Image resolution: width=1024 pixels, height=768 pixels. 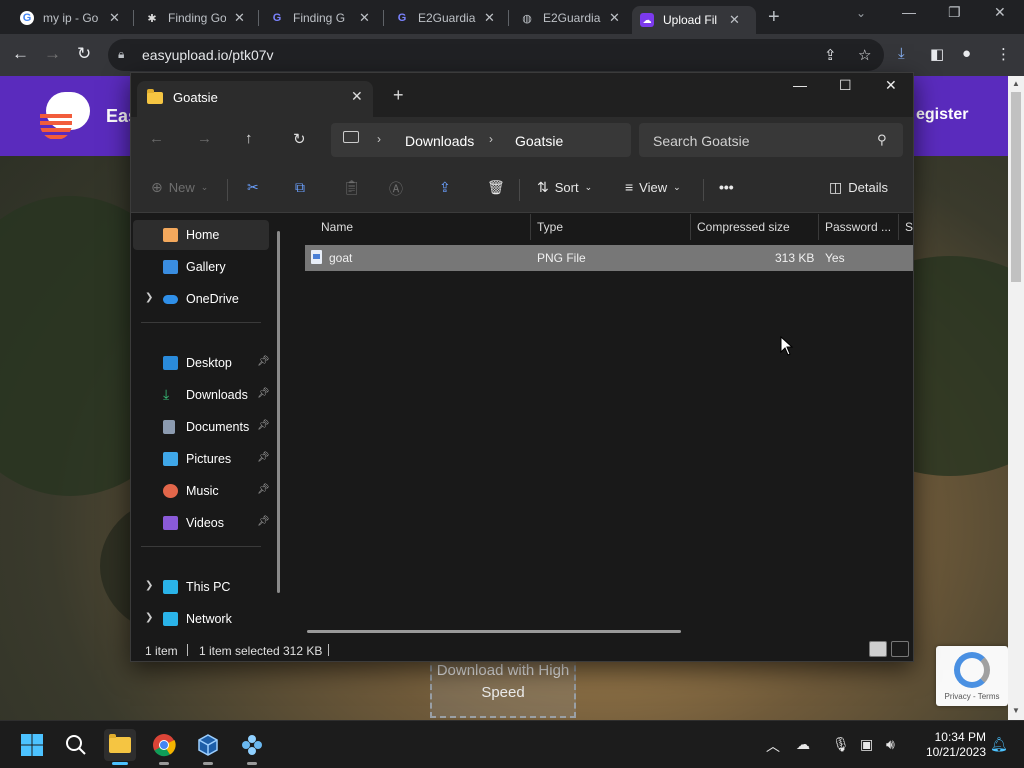 What do you see at coordinates (937, 54) in the screenshot?
I see `side-panel-icon: ◧` at bounding box center [937, 54].